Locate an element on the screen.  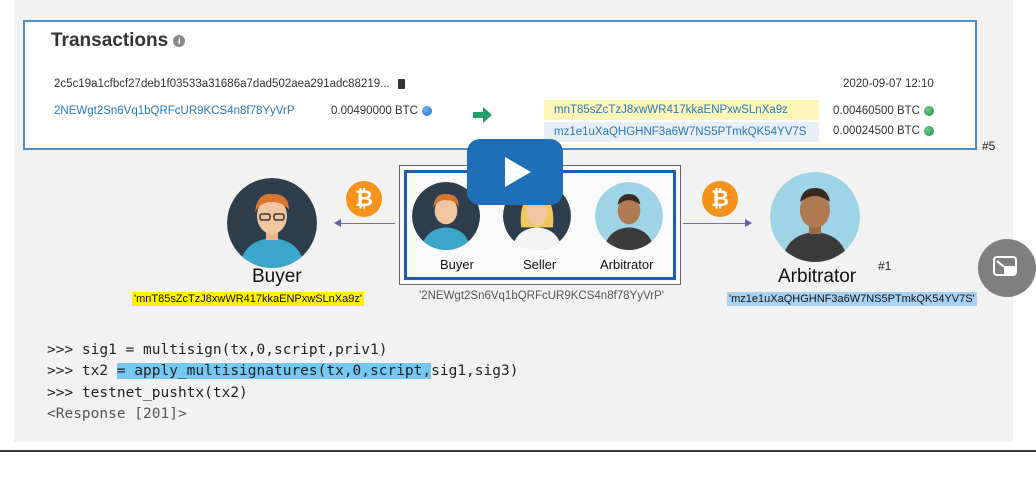
picture-in-picture-button is located at coordinates (1007, 268).